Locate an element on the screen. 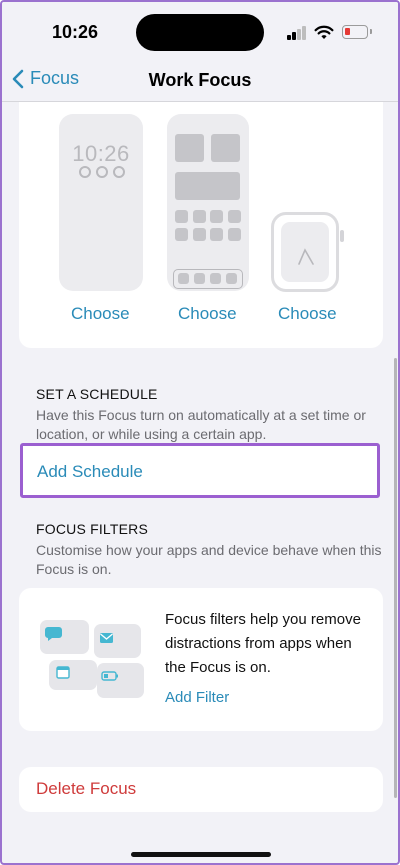 This screenshot has height=865, width=400. lock-screen-time: 10:26 is located at coordinates (101, 153).